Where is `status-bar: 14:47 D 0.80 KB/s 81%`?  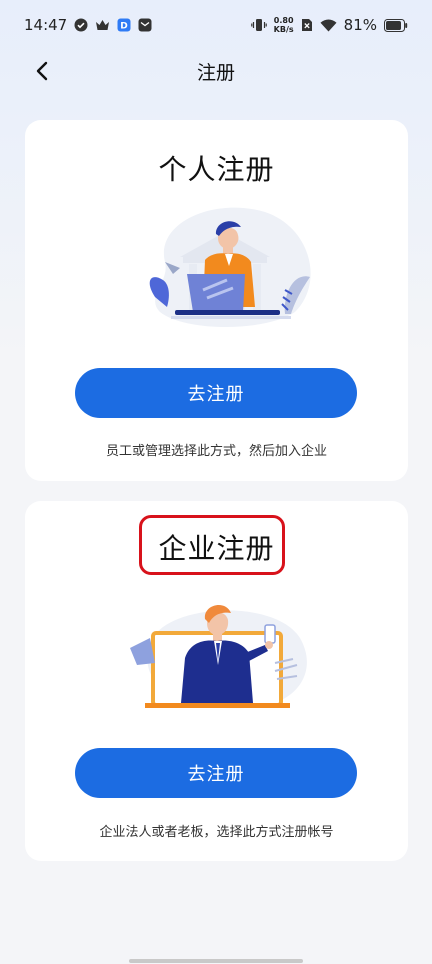
status-bar: 14:47 D 0.80 KB/s 81% is located at coordinates (216, 25).